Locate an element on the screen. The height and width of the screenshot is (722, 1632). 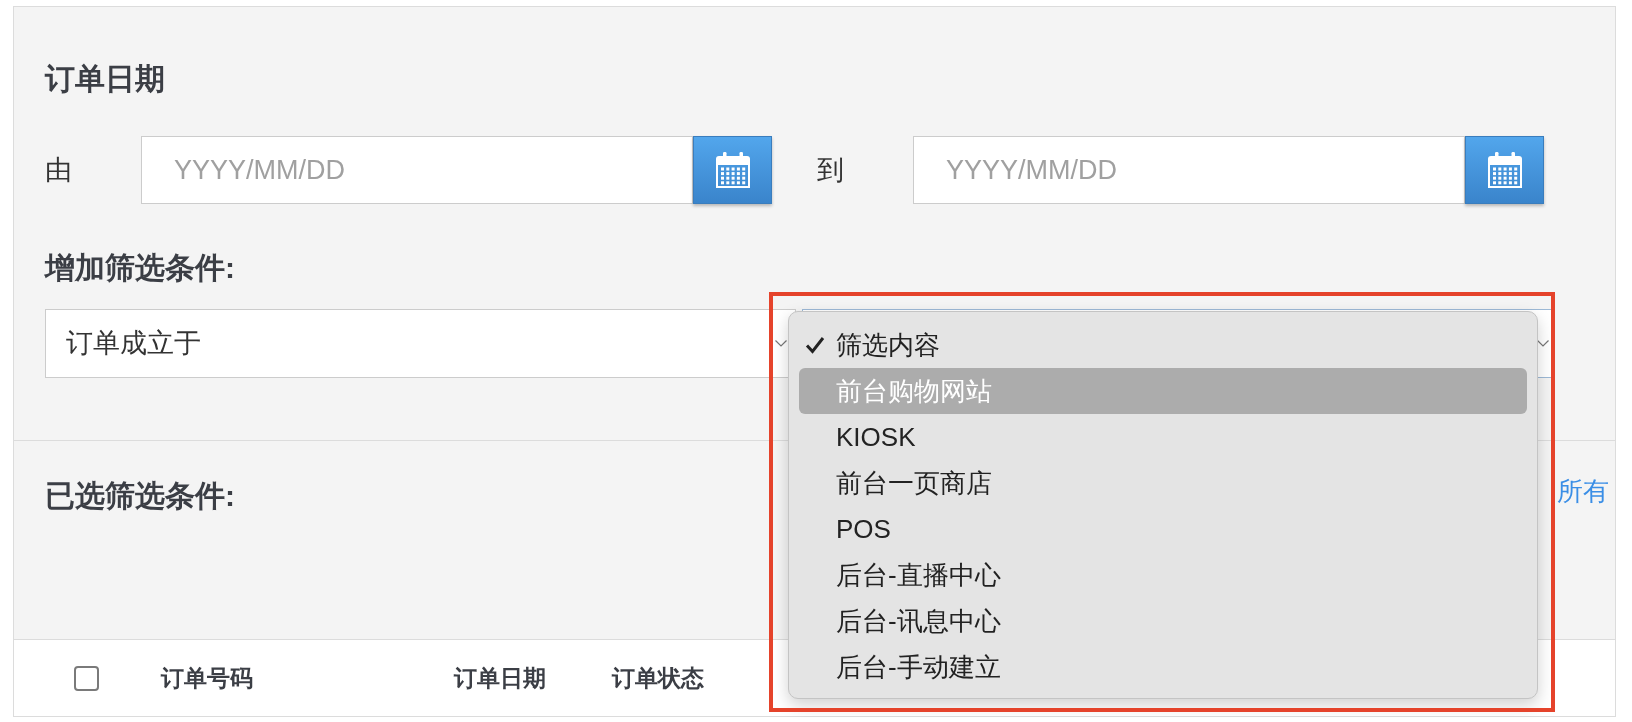
menu-option: 前台一页商店 is located at coordinates (1163, 483).